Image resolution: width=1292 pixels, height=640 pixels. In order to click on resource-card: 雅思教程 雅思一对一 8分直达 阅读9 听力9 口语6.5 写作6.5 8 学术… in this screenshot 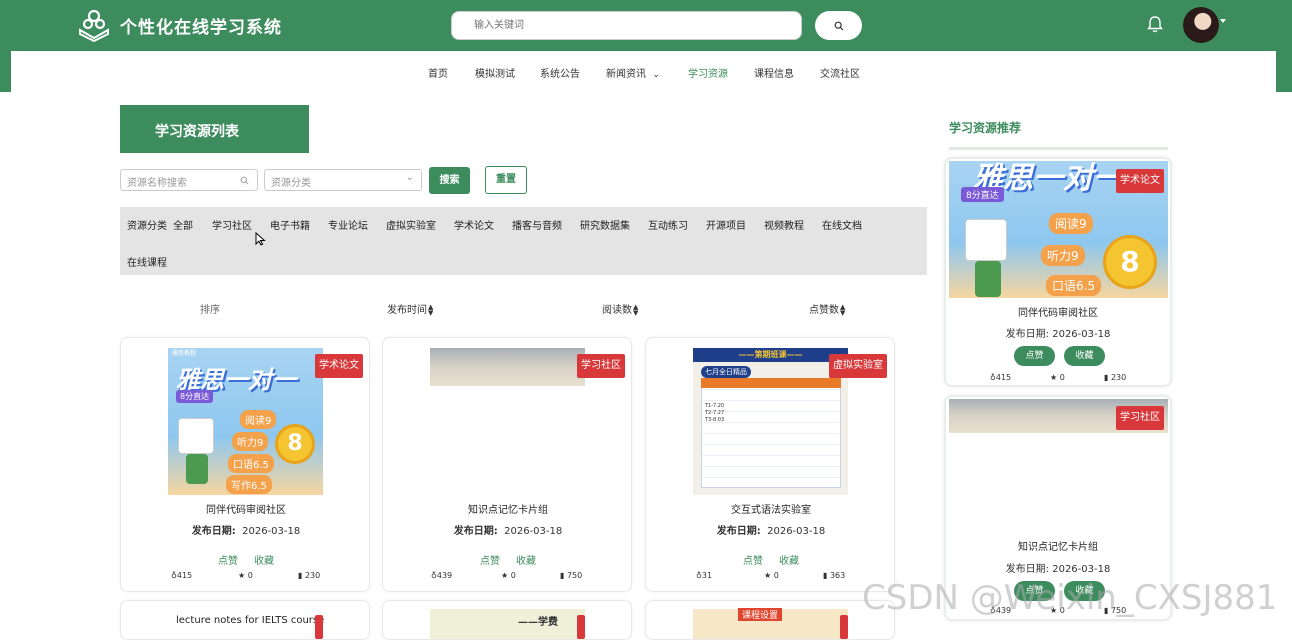, I will do `click(245, 464)`.